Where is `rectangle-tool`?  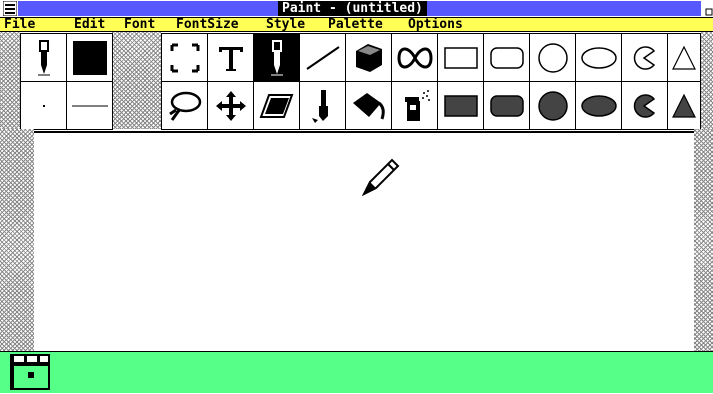 rectangle-tool is located at coordinates (460, 57).